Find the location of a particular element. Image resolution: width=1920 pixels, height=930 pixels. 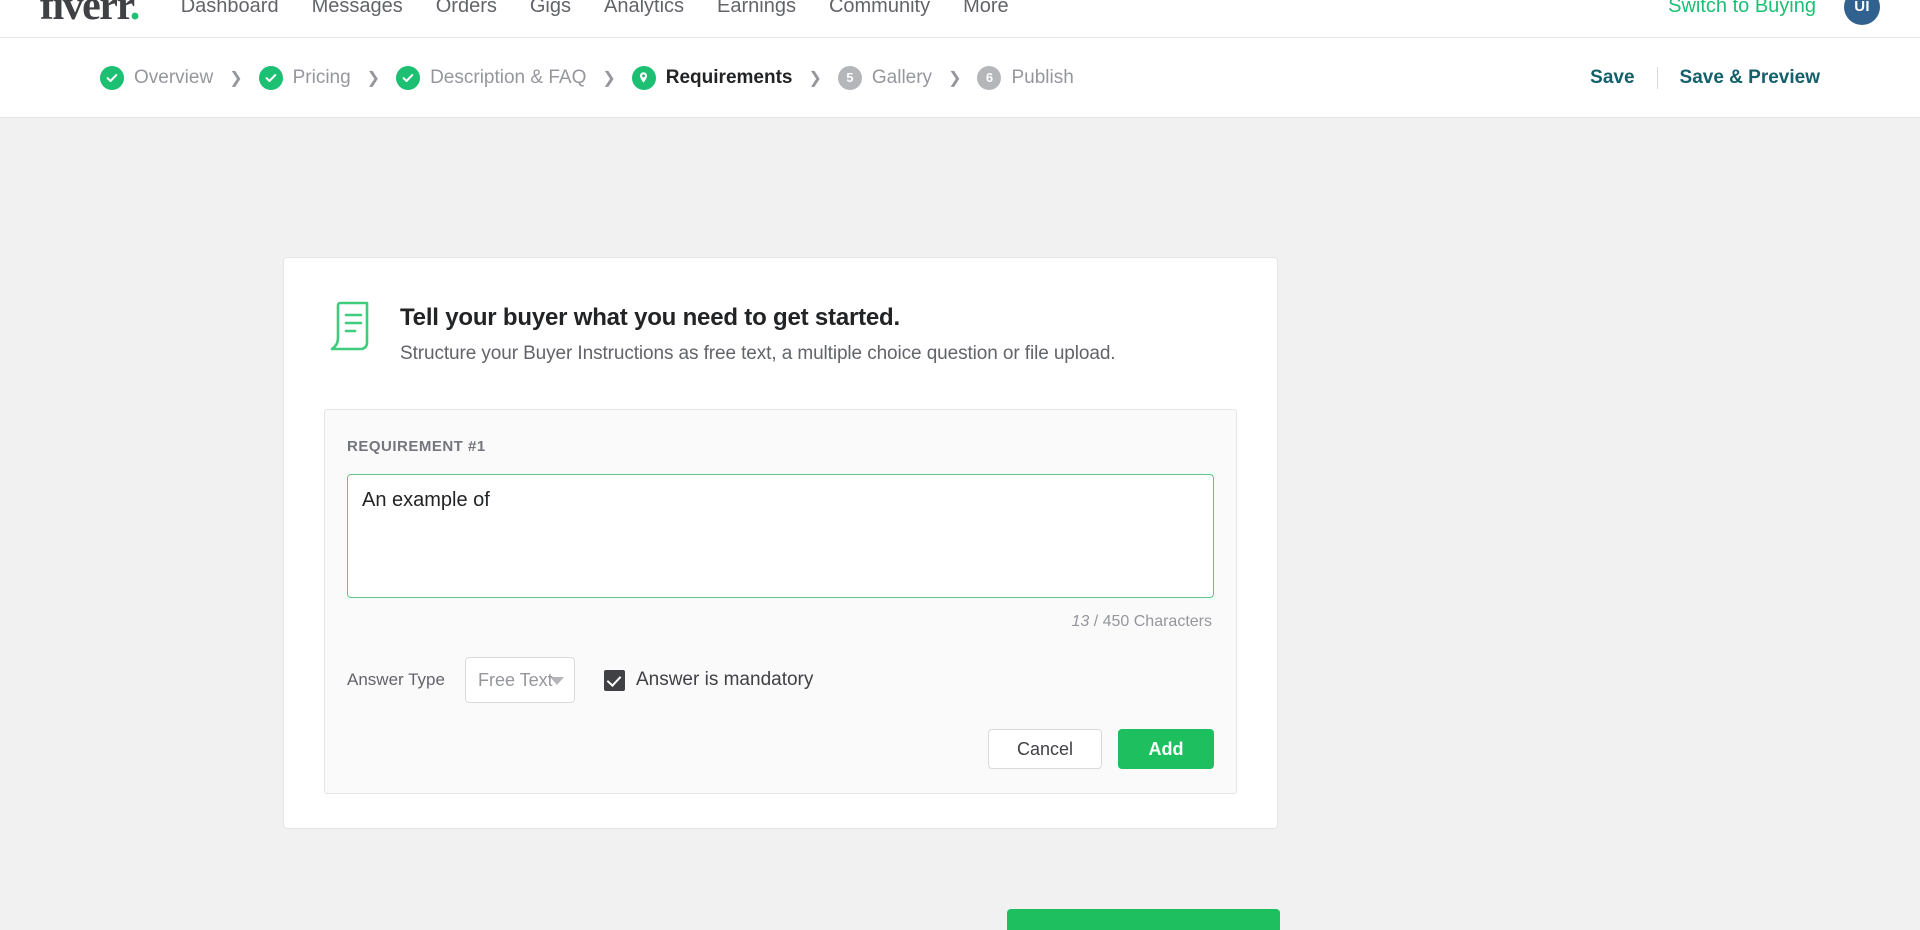

answer-type-select: Free Text is located at coordinates (519, 680).